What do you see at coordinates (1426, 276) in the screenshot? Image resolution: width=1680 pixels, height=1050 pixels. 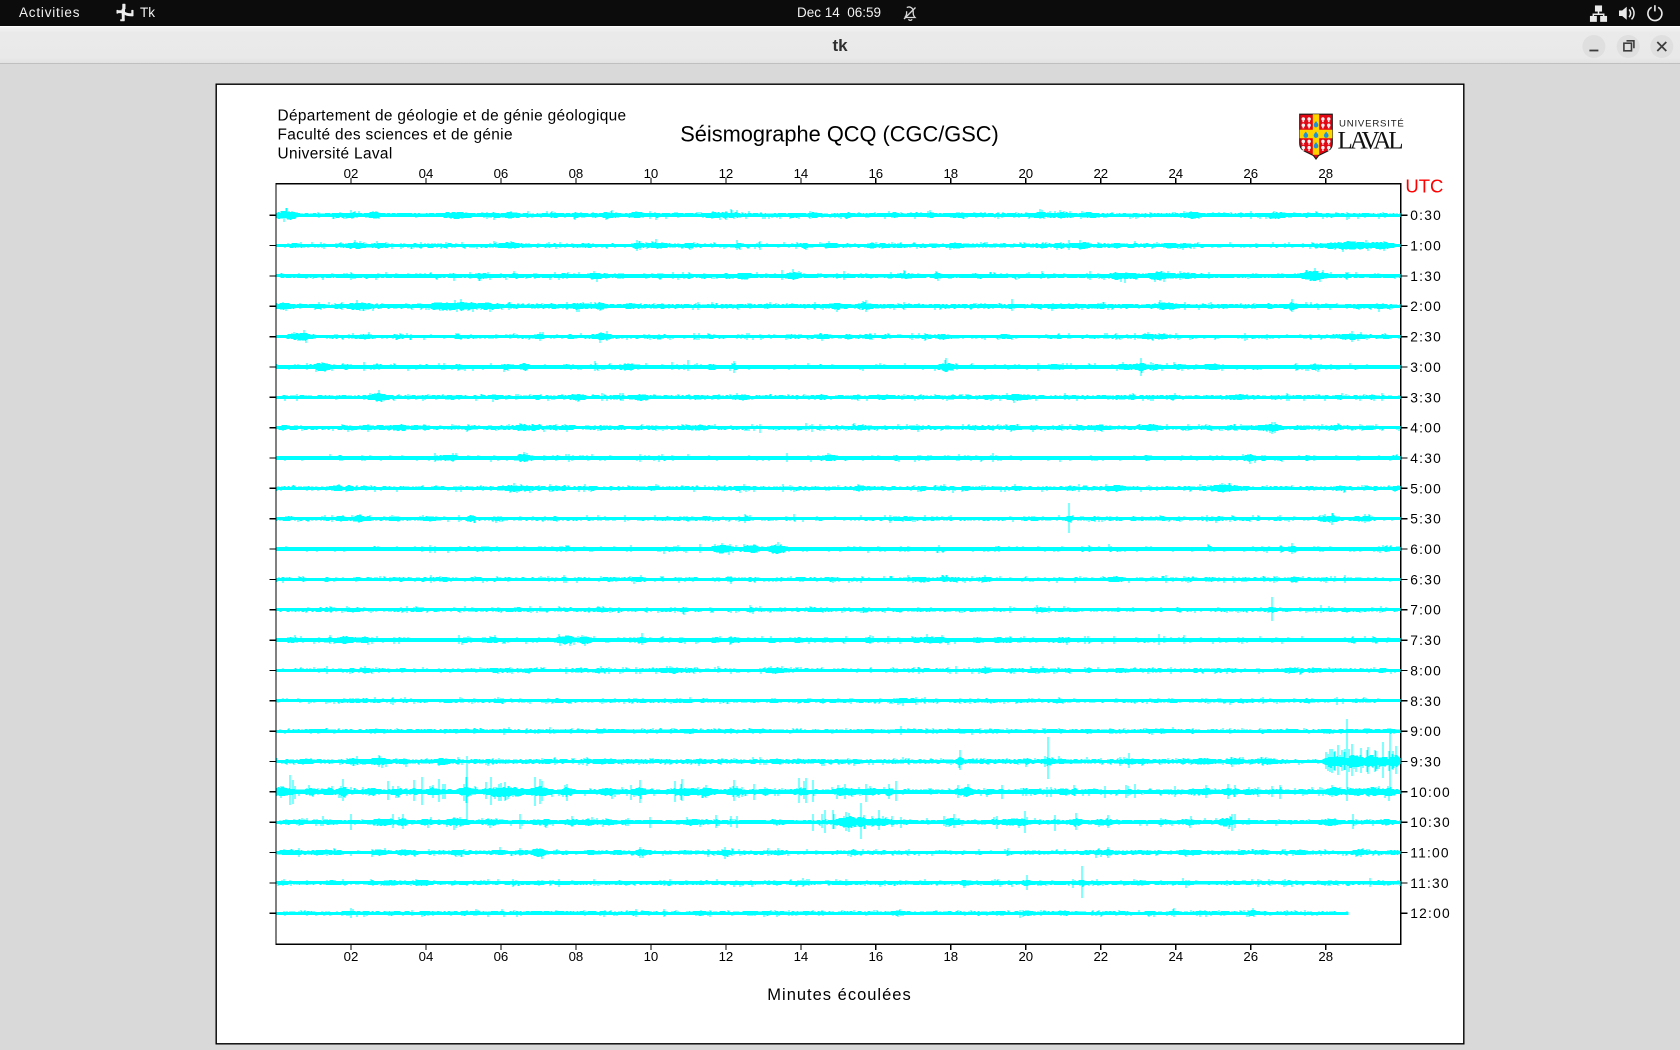 I see `svg-text: 1:30` at bounding box center [1426, 276].